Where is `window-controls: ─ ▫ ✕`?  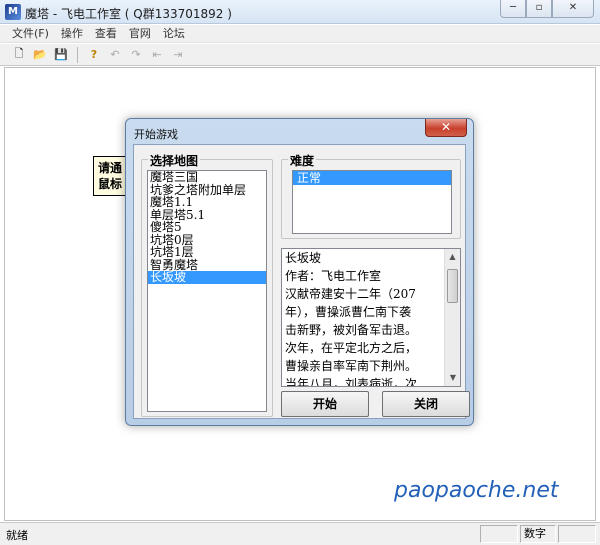 window-controls: ─ ▫ ✕ is located at coordinates (547, 9).